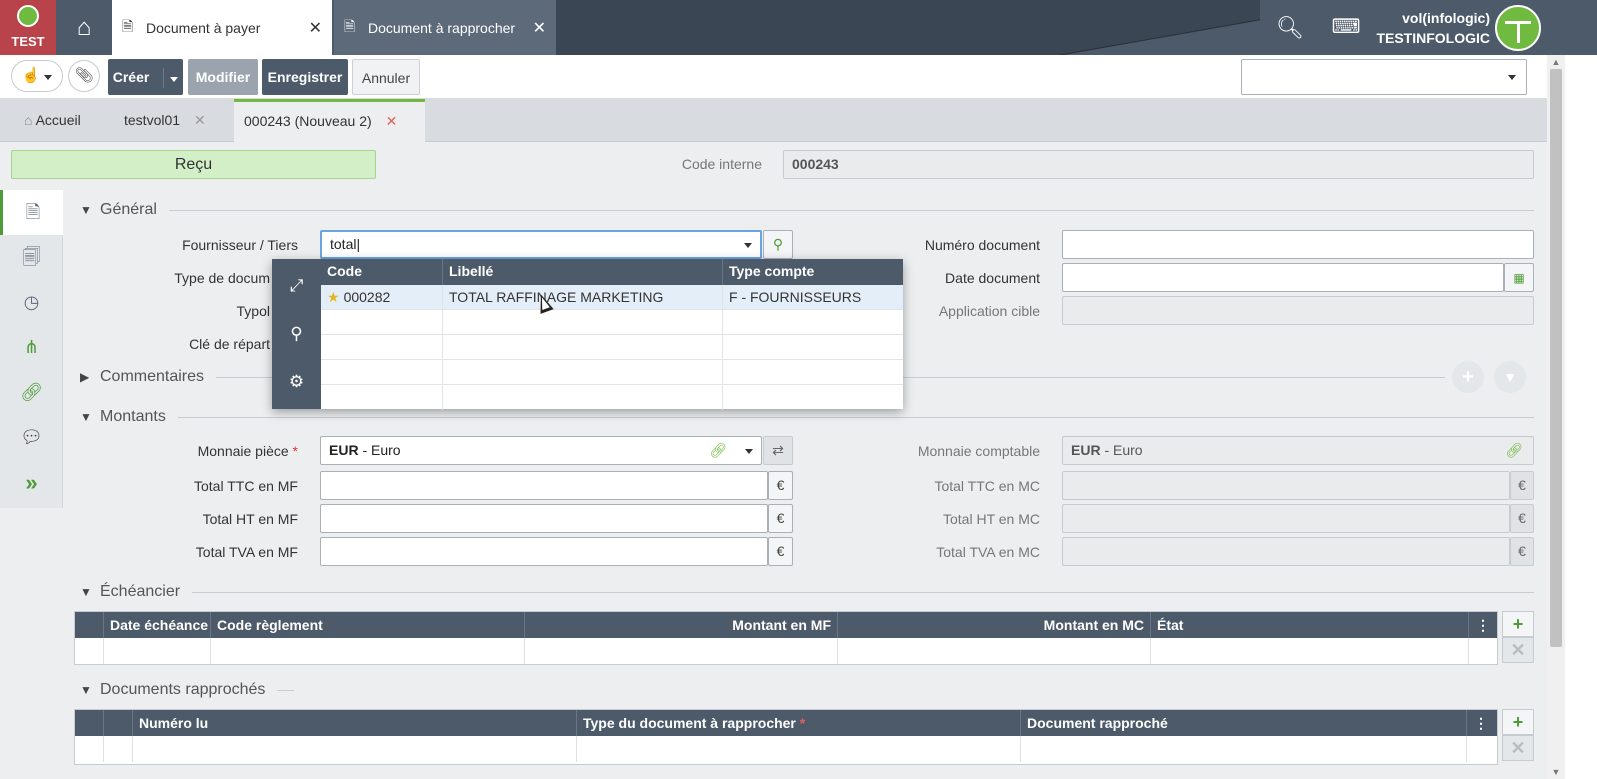 Image resolution: width=1597 pixels, height=779 pixels. I want to click on avatar, so click(1518, 28).